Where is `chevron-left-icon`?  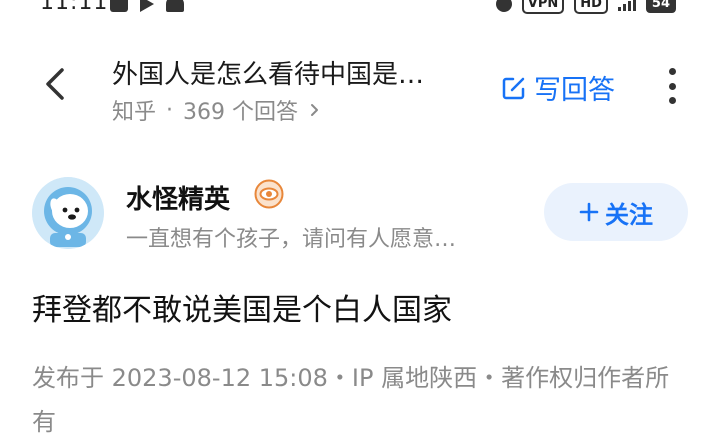 chevron-left-icon is located at coordinates (55, 84).